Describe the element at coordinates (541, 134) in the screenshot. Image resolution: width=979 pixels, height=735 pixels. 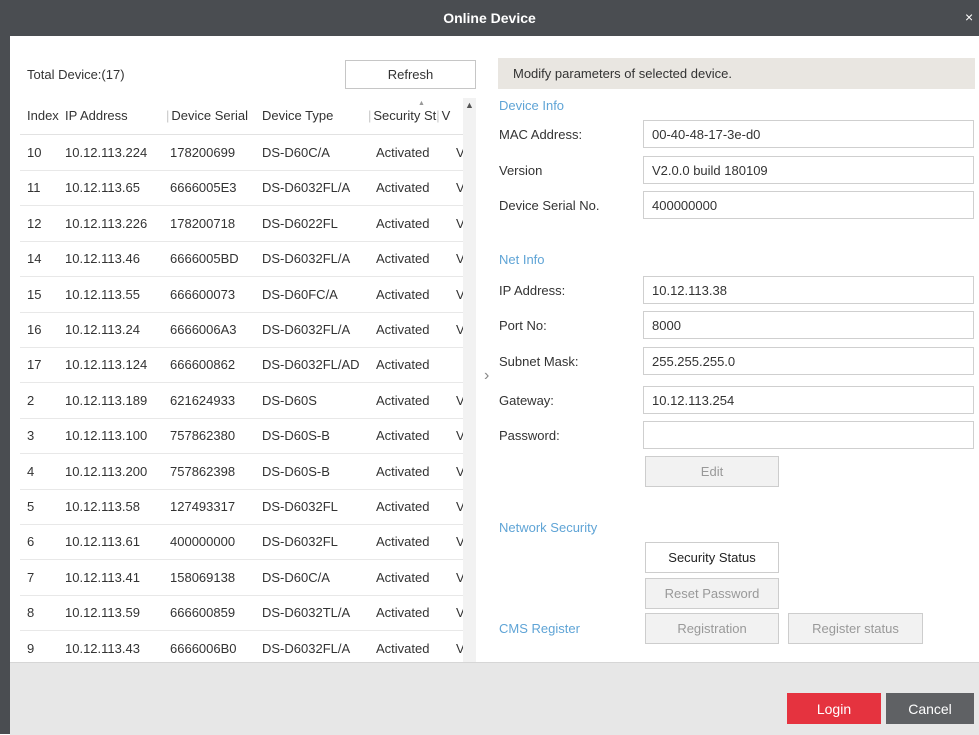
I see `mac-address-label: MAC Address:` at that location.